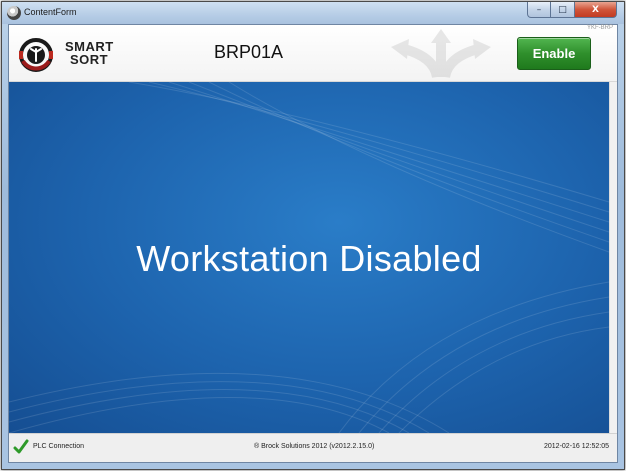  Describe the element at coordinates (14, 13) in the screenshot. I see `app-icon` at that location.